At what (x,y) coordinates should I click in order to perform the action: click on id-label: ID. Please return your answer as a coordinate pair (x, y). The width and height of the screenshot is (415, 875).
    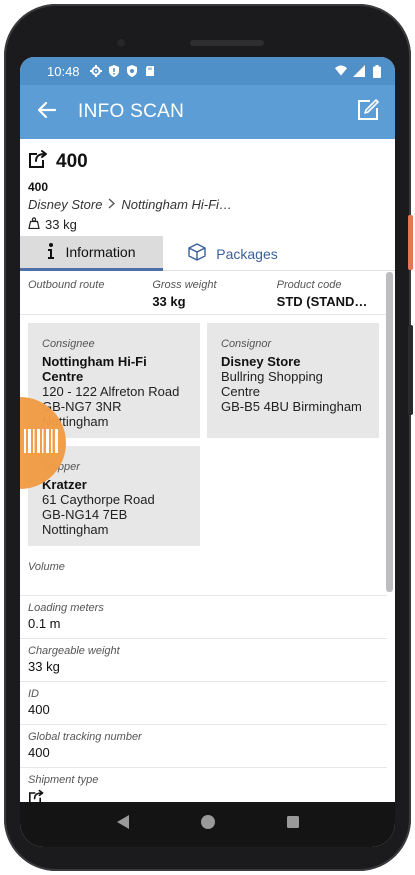
    Looking at the image, I should click on (33, 694).